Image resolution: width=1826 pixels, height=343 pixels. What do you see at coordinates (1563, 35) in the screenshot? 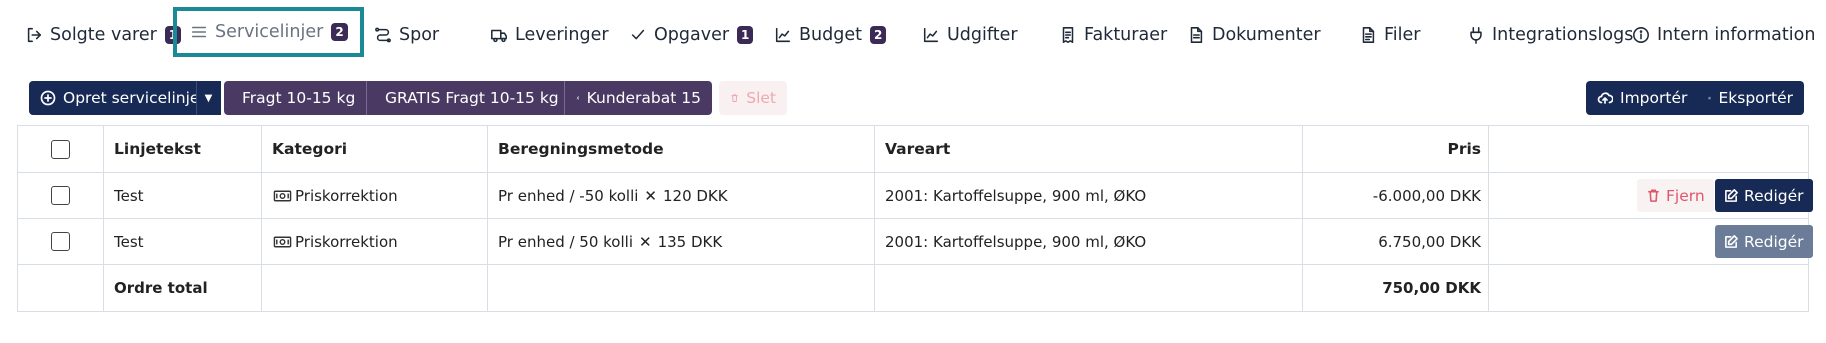
I see `tab-label: Integrationslogs` at bounding box center [1563, 35].